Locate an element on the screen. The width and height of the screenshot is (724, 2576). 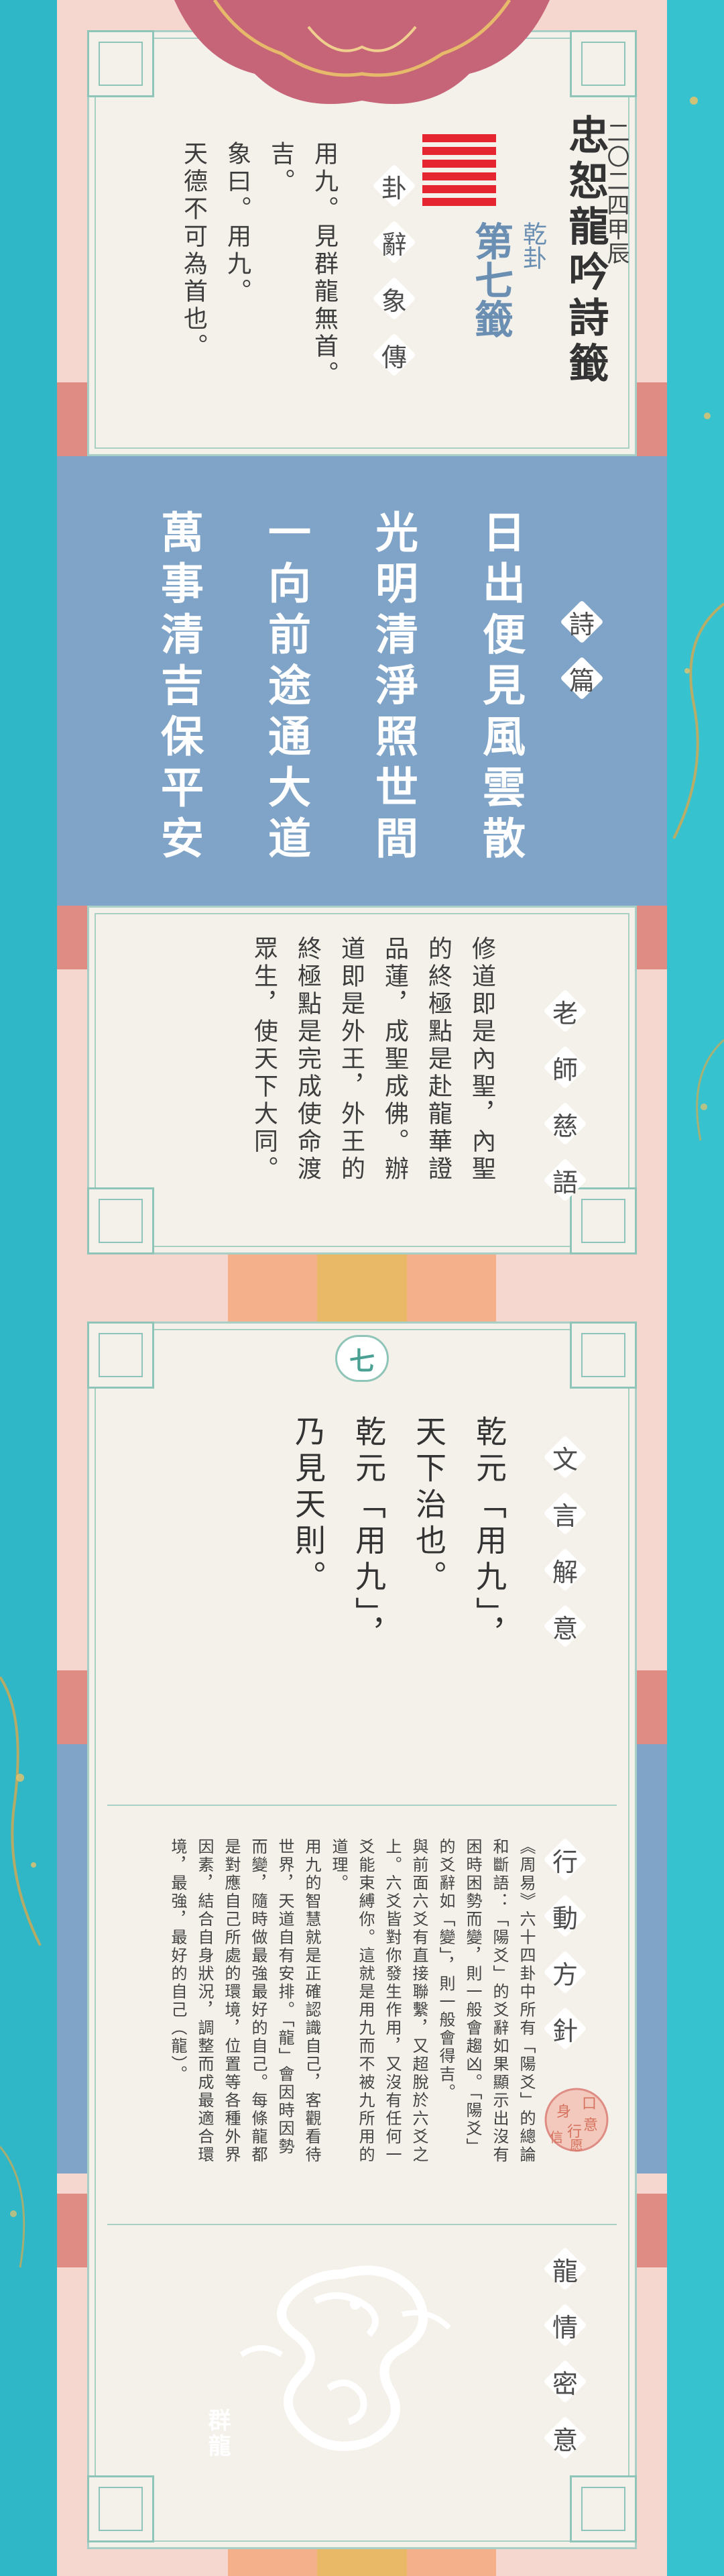
action-line: 用九的智慧就是正確認識自己，客觀看待 is located at coordinates (311, 2001).